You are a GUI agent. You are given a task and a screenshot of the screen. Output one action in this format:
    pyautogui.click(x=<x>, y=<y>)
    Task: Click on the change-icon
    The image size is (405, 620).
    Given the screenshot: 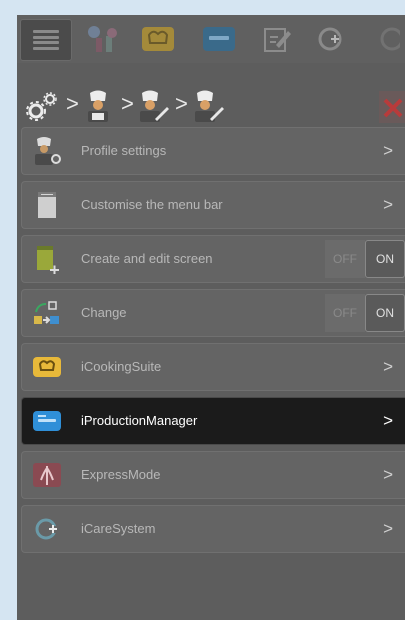 What is the action you would take?
    pyautogui.click(x=46, y=312)
    